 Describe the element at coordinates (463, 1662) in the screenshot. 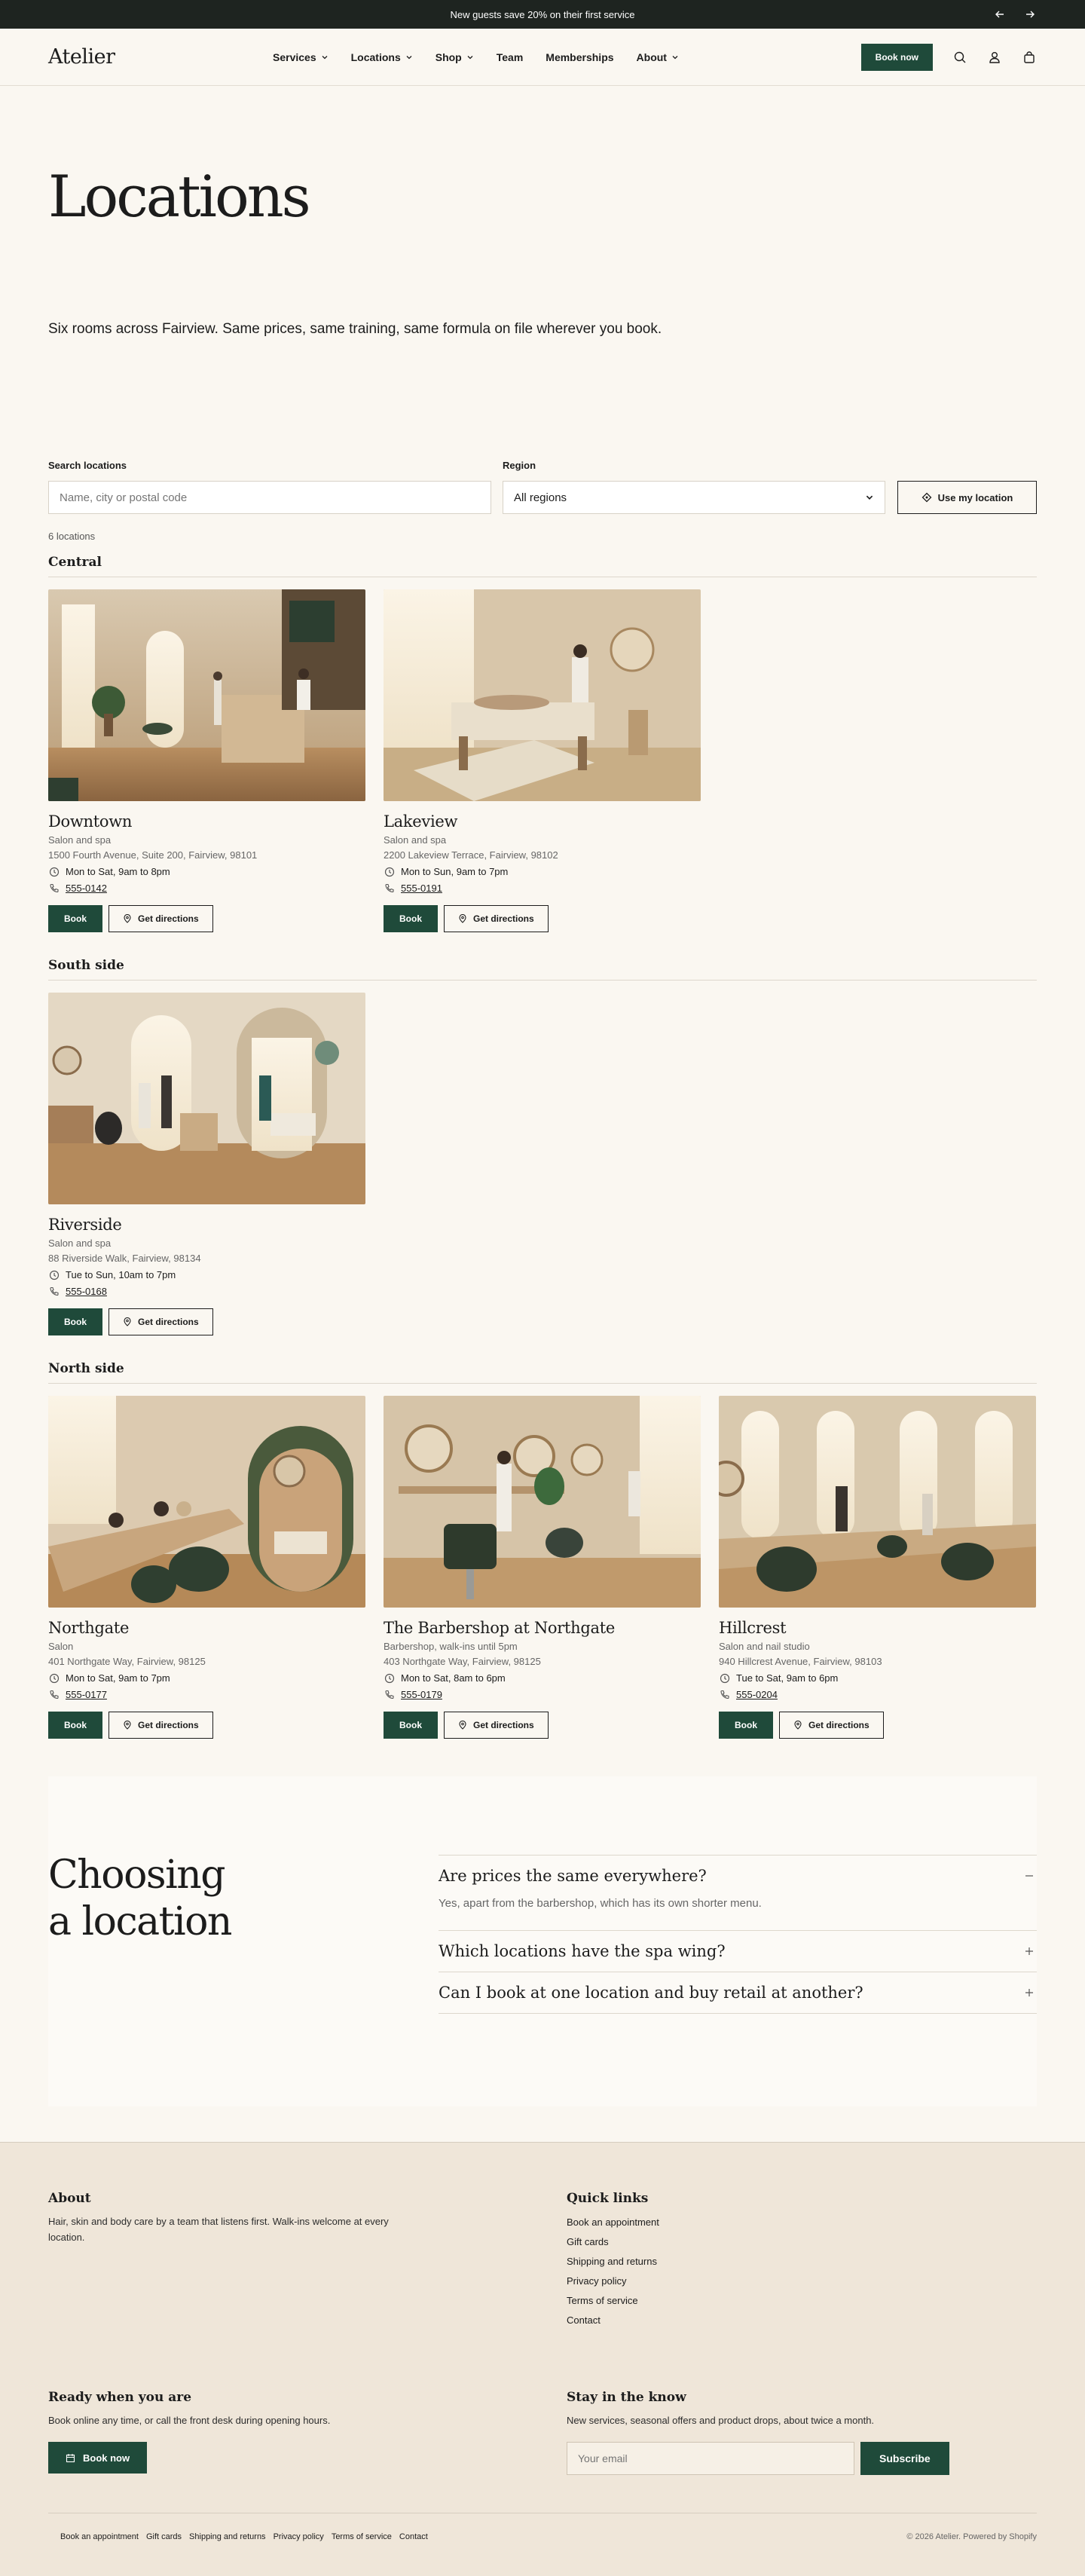

I see `location-address: 403 Northgate Way, Fairview, 98125` at that location.